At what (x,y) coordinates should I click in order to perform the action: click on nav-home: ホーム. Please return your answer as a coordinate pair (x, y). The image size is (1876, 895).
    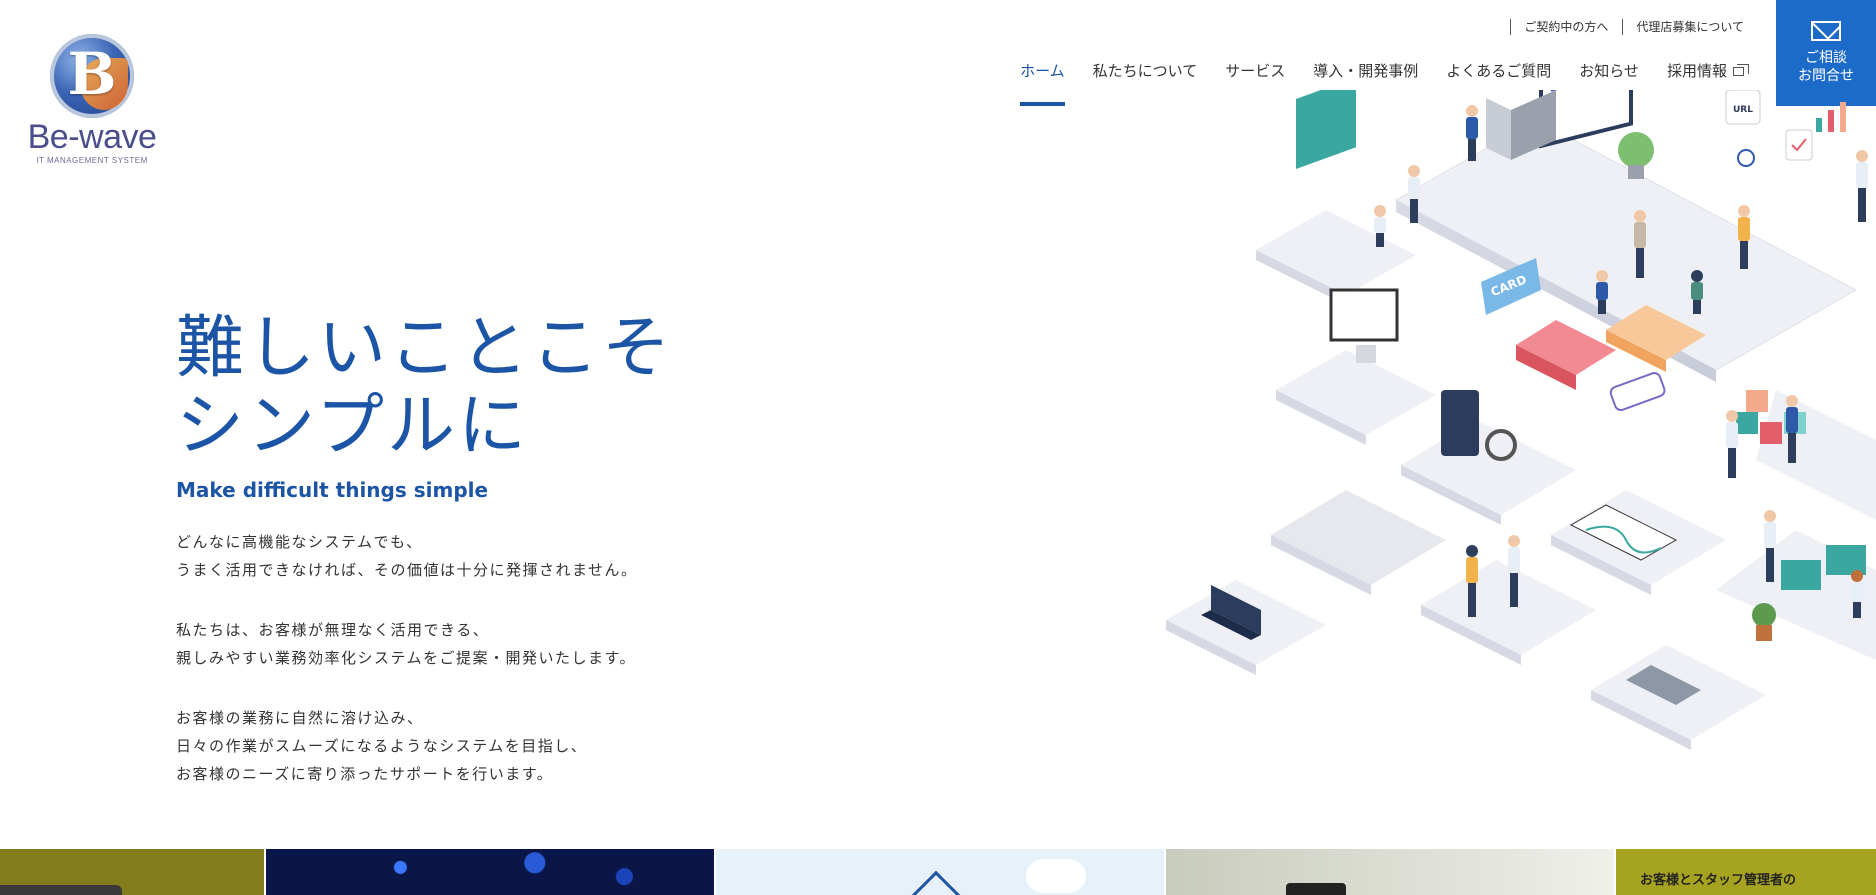
    Looking at the image, I should click on (1042, 83).